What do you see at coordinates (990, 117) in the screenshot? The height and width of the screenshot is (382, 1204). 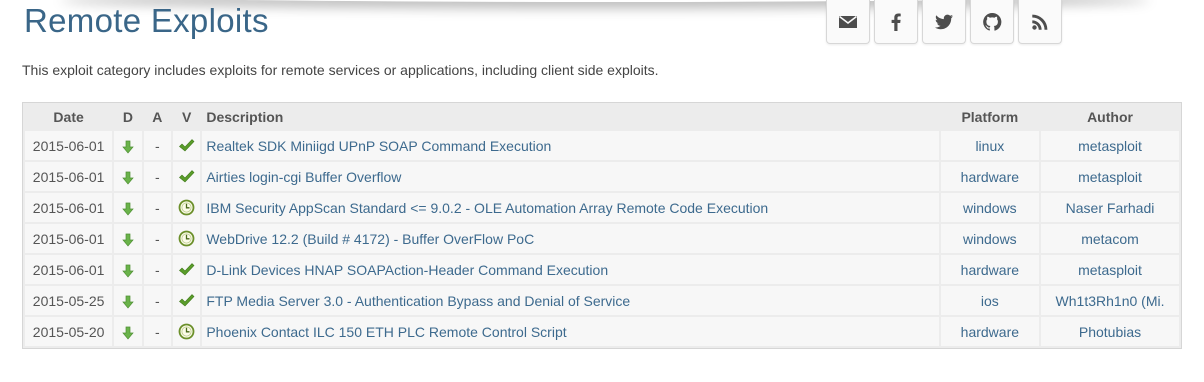 I see `column-header-platform: Platform` at bounding box center [990, 117].